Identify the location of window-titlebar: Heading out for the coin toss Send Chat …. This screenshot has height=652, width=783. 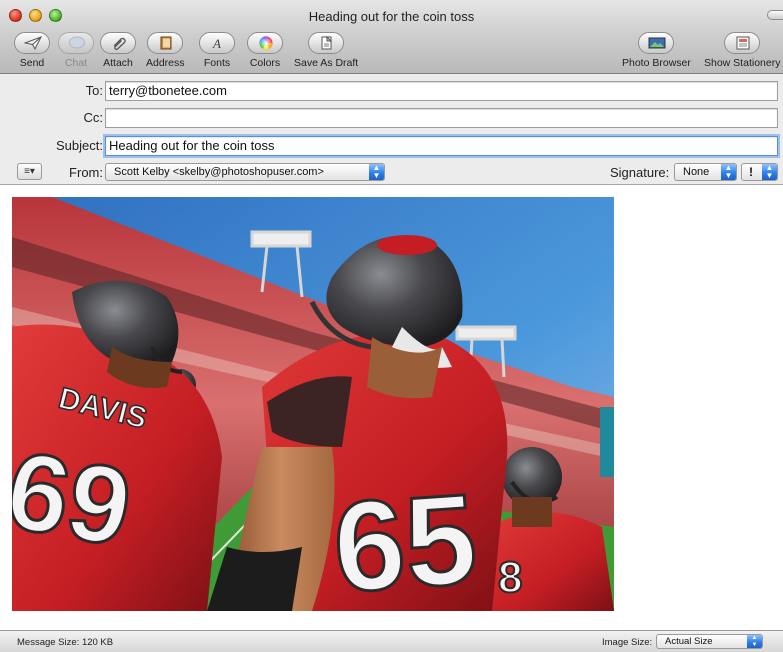
(391, 37).